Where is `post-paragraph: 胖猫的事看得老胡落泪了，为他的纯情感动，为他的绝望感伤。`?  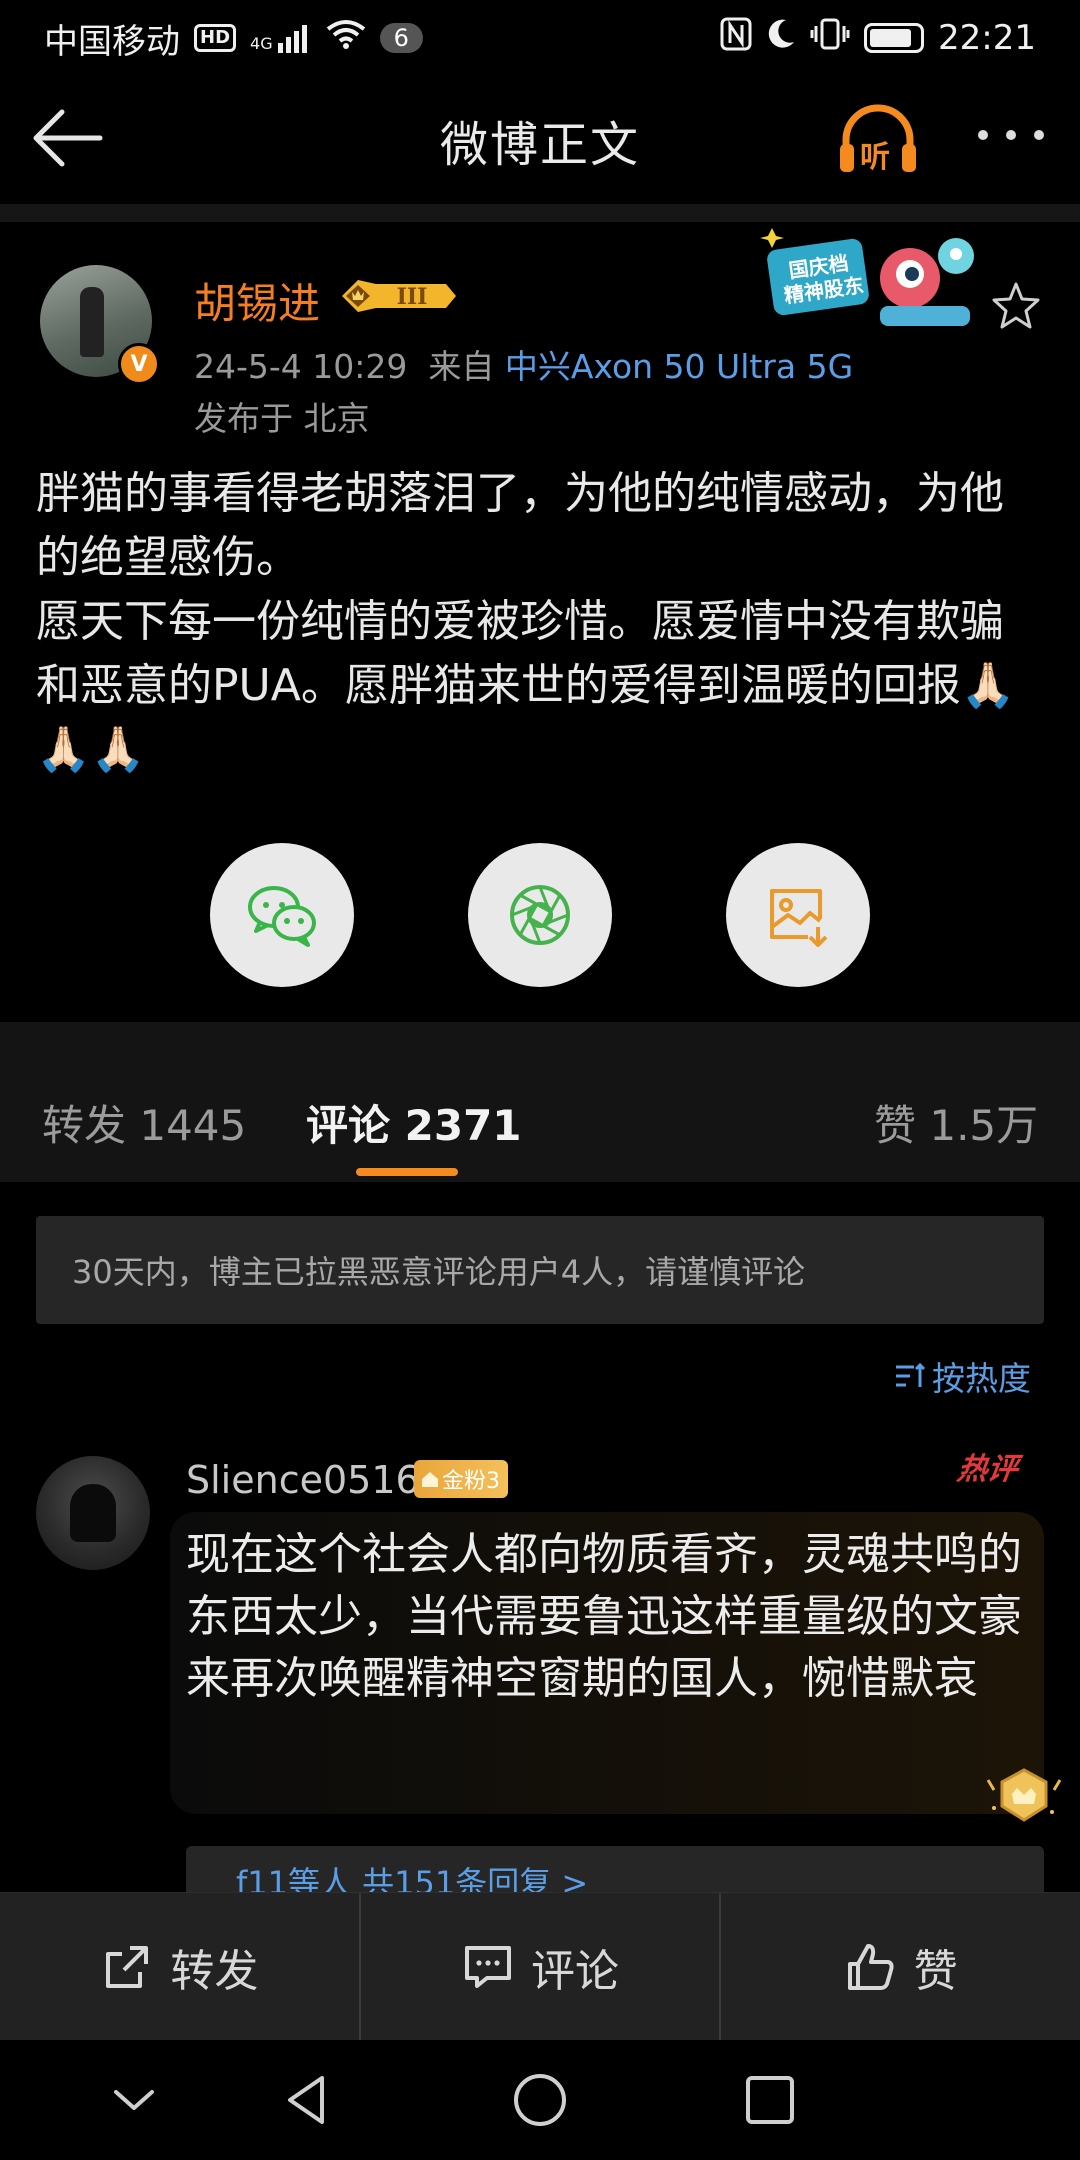 post-paragraph: 胖猫的事看得老胡落泪了，为他的纯情感动，为他的绝望感伤。 is located at coordinates (520, 525).